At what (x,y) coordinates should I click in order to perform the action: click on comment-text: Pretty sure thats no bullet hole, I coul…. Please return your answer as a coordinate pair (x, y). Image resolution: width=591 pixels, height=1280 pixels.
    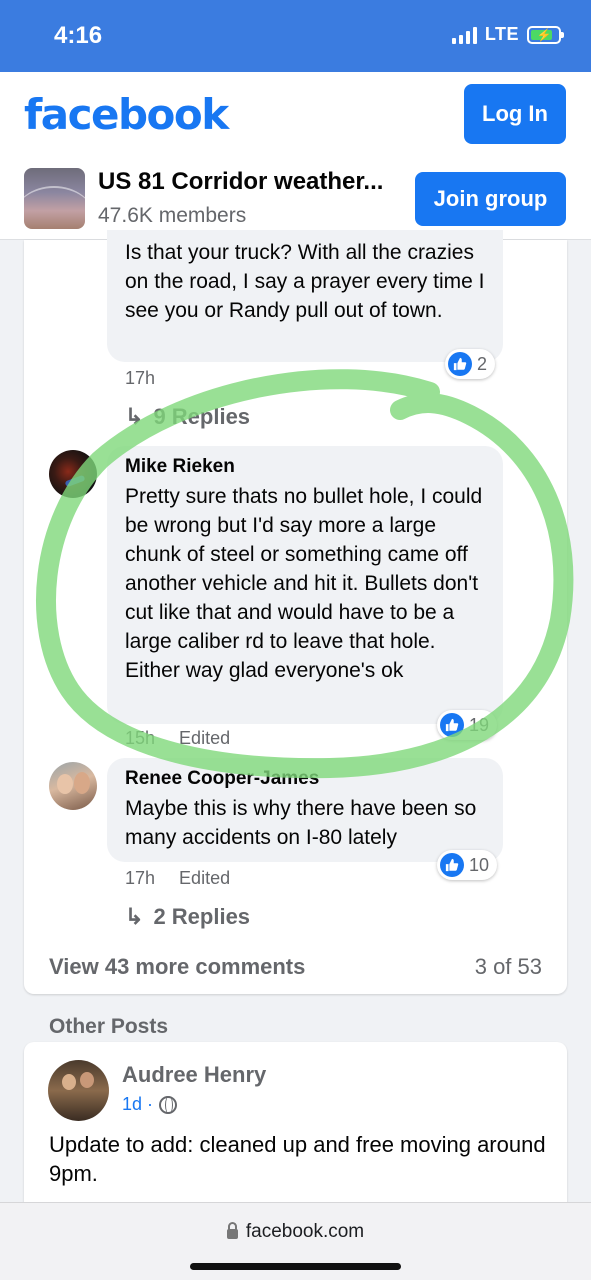
    Looking at the image, I should click on (304, 583).